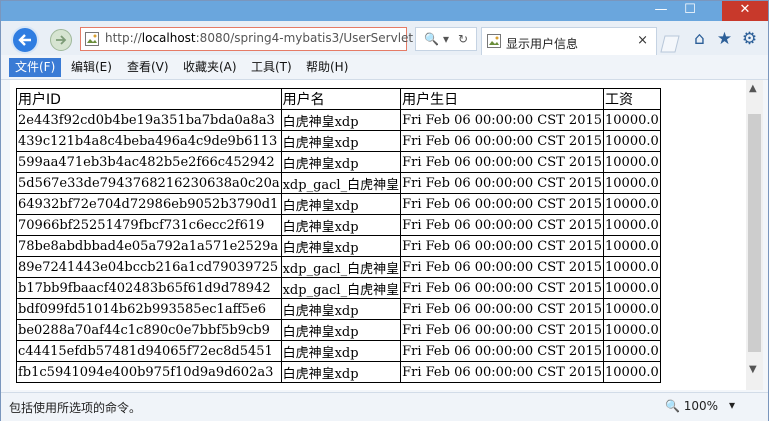 The image size is (769, 421). I want to click on url-scheme: http://, so click(123, 38).